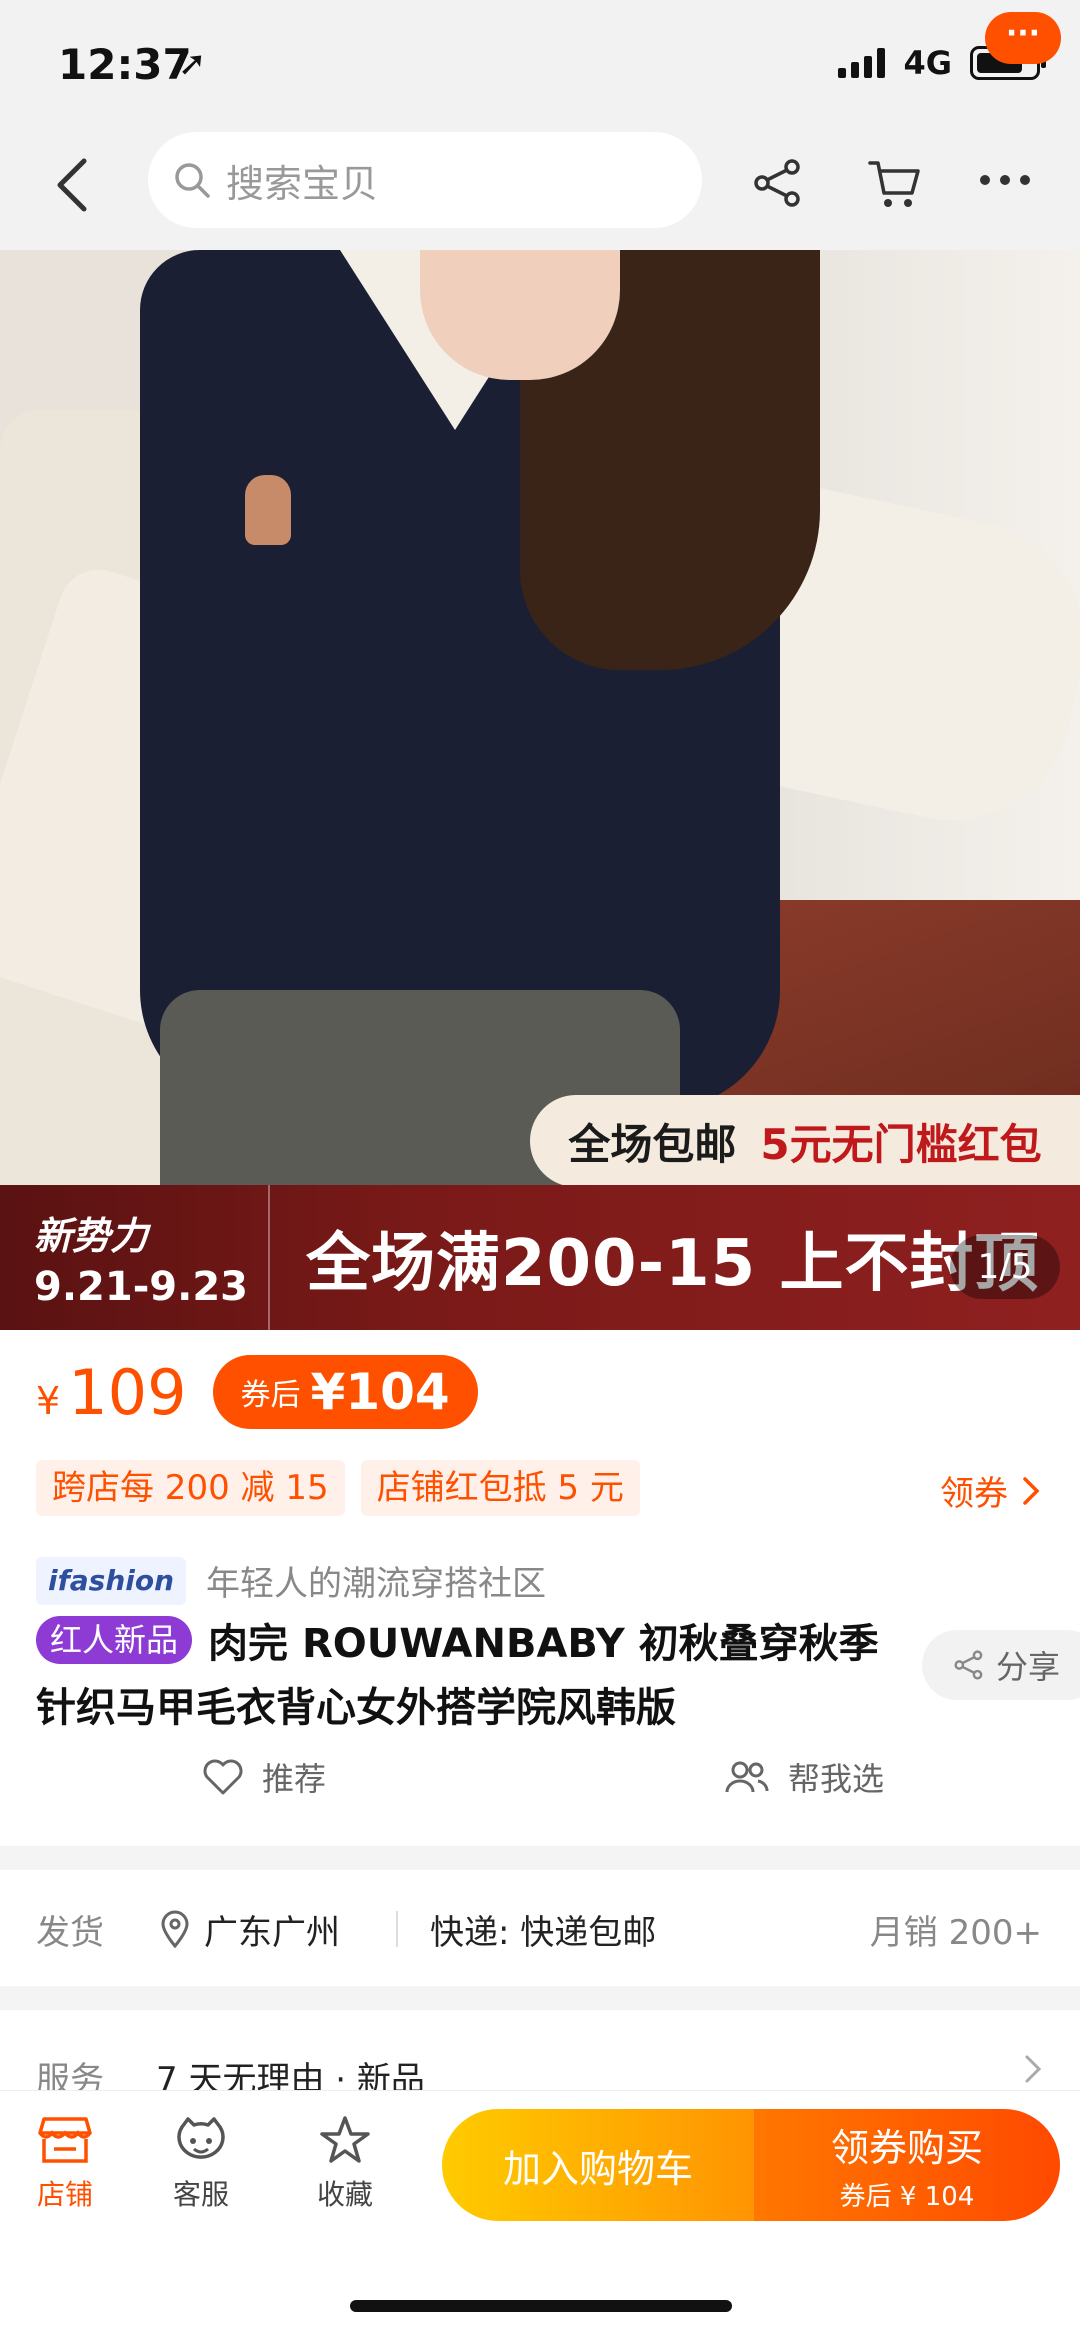 This screenshot has height=2339, width=1080. I want to click on location-arrow-icon: ➚, so click(192, 64).